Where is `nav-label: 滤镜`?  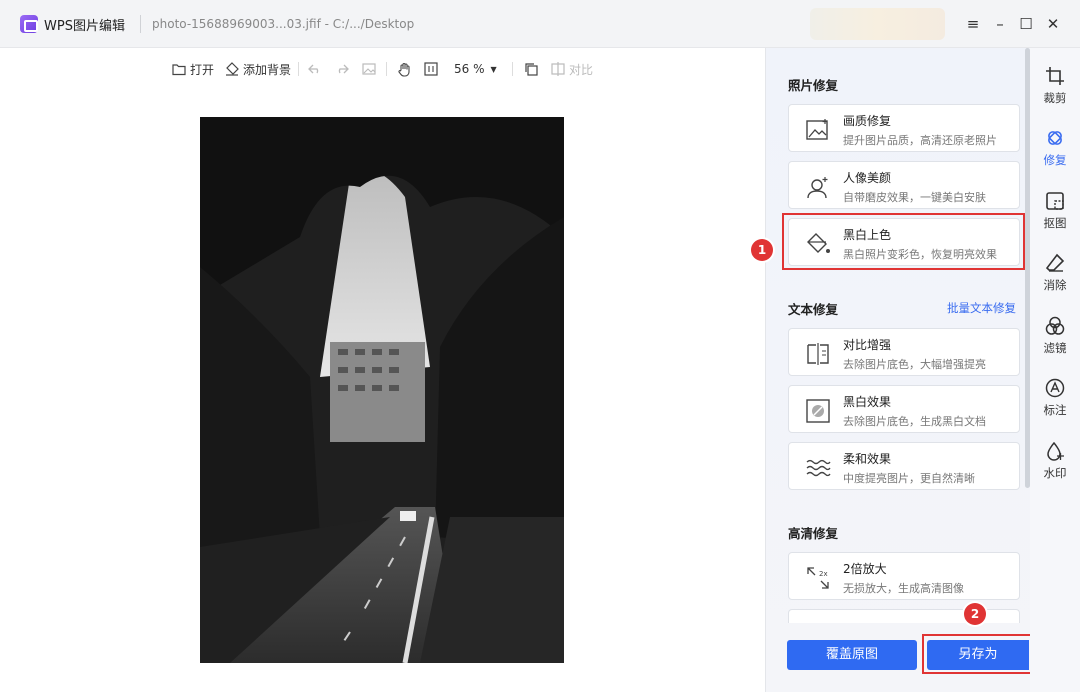
nav-label: 滤镜 is located at coordinates (1055, 348).